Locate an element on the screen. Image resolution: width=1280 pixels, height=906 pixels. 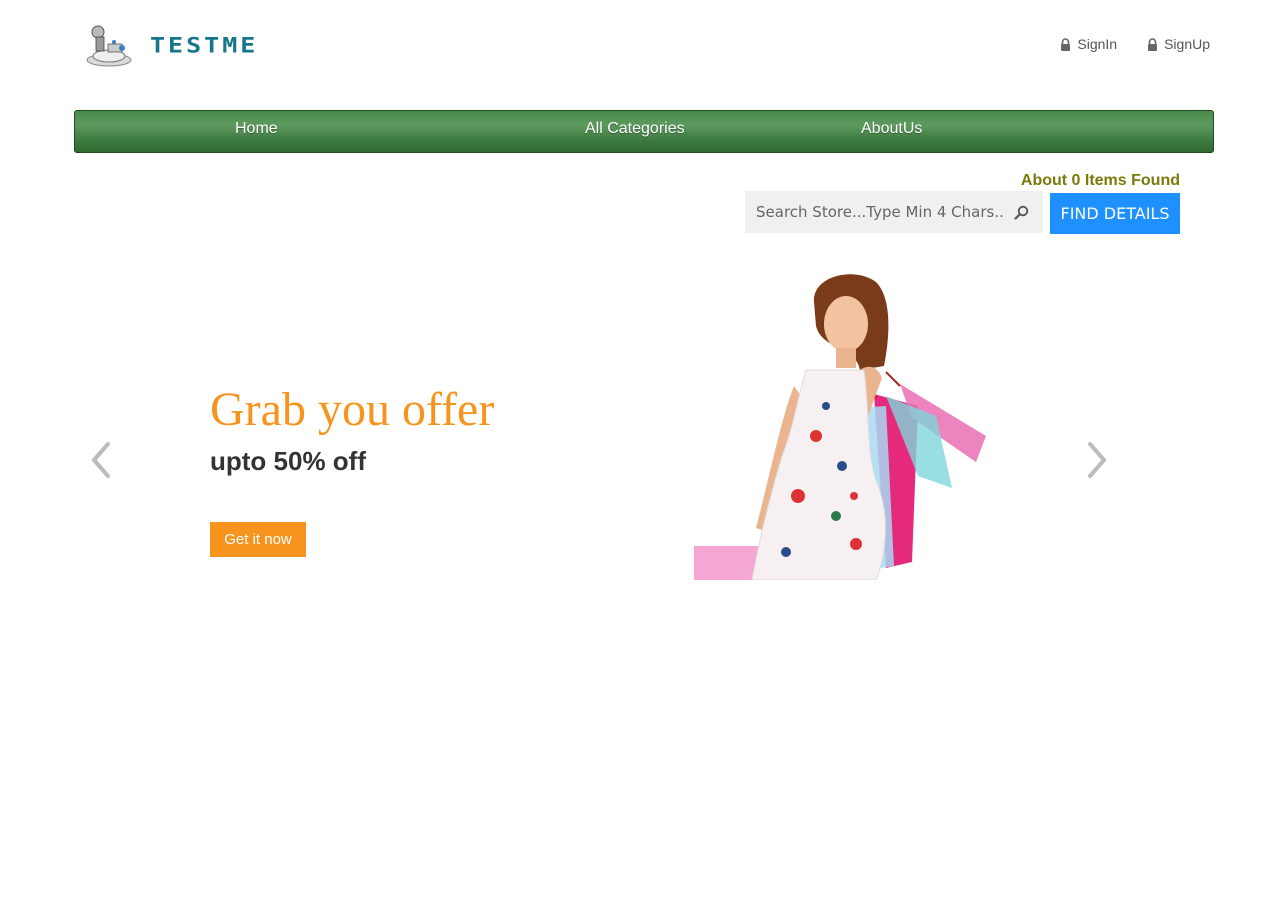
signin-link: SignIn is located at coordinates (1088, 44).